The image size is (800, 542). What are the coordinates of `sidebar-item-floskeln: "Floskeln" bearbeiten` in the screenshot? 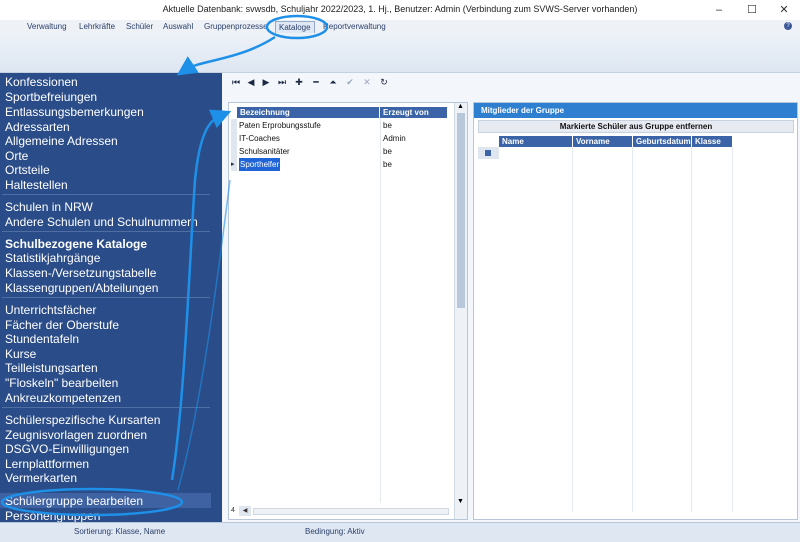 It's located at (61, 383).